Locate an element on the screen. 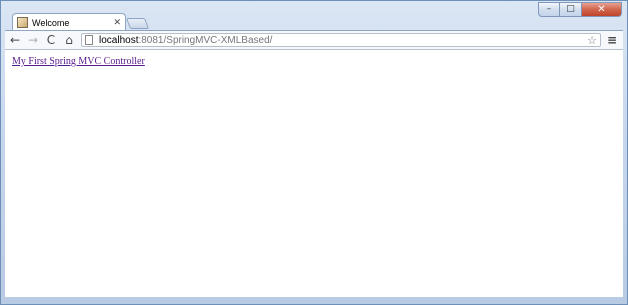  controller-link: My First Spring MVC Controller is located at coordinates (78, 61).